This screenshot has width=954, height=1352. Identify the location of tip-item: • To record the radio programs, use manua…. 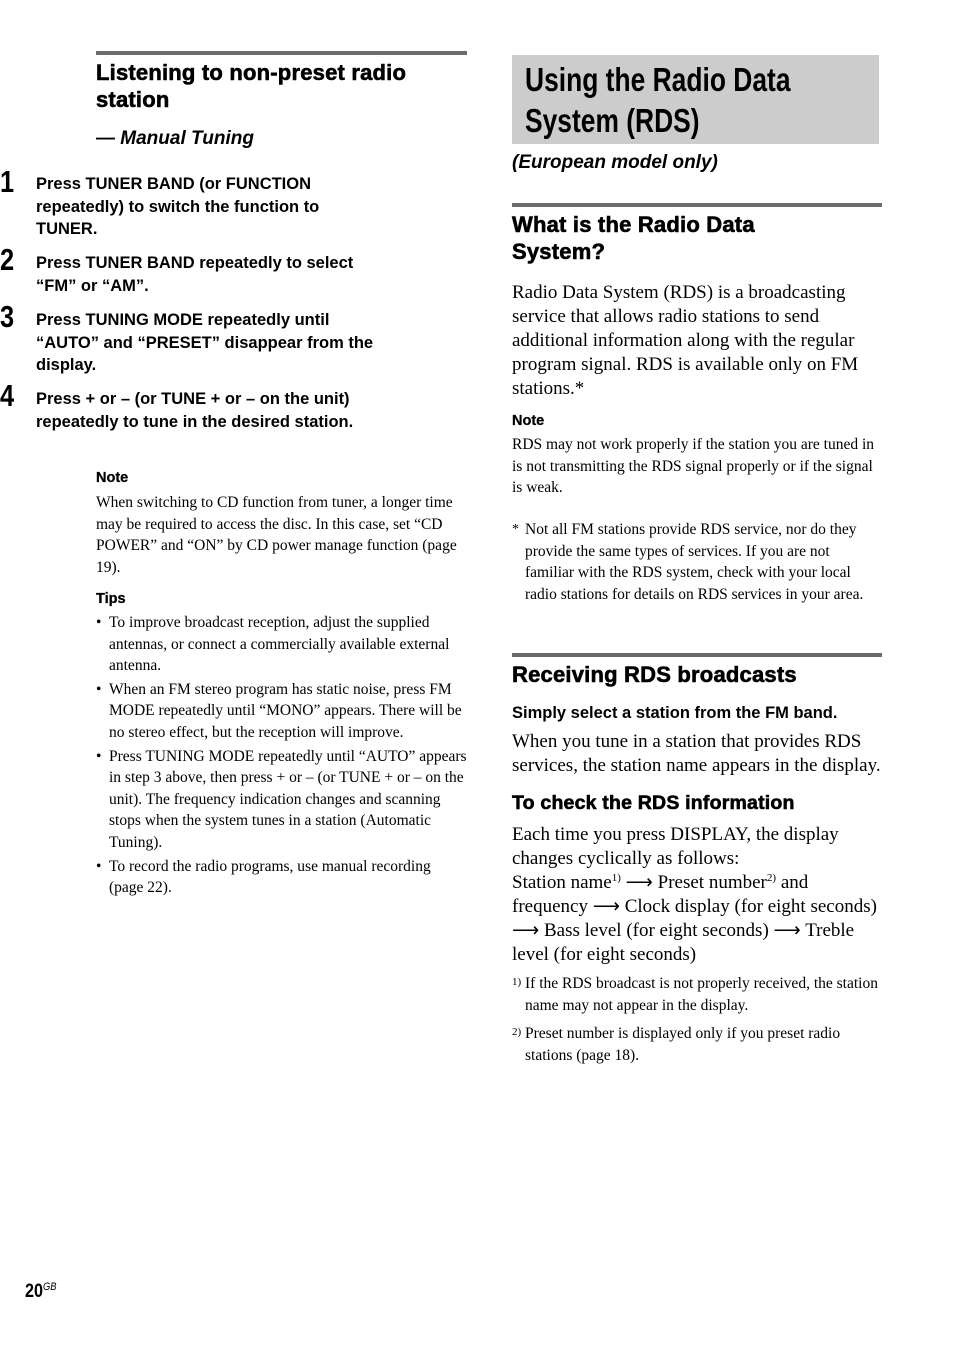
(281, 877).